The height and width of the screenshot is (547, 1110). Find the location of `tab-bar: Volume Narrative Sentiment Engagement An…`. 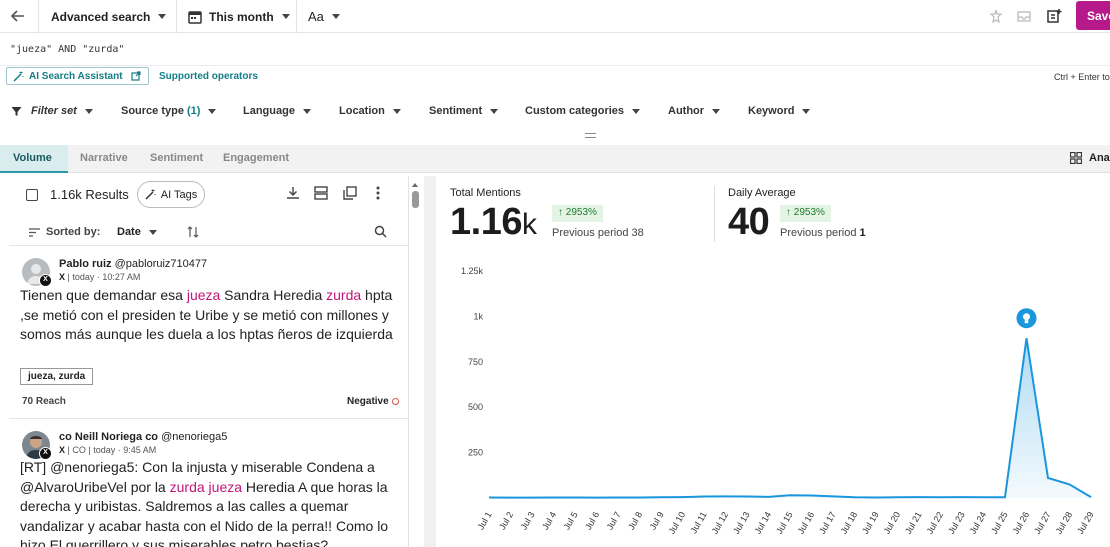

tab-bar: Volume Narrative Sentiment Engagement An… is located at coordinates (555, 159).